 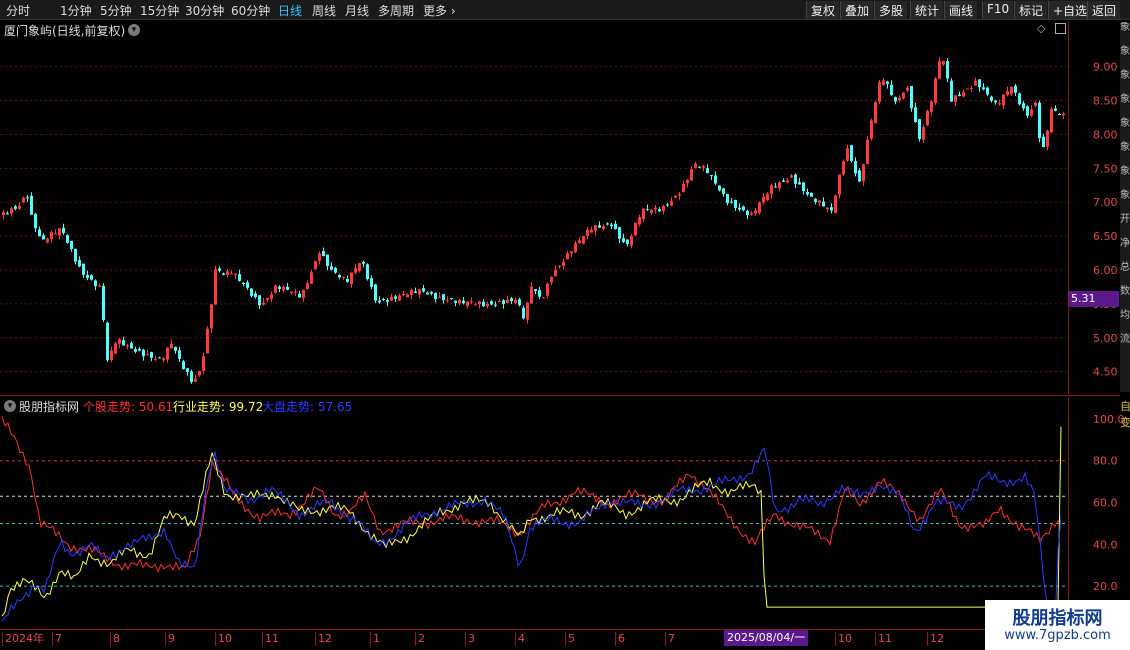 What do you see at coordinates (270, 639) in the screenshot?
I see `time-axis-label: 11` at bounding box center [270, 639].